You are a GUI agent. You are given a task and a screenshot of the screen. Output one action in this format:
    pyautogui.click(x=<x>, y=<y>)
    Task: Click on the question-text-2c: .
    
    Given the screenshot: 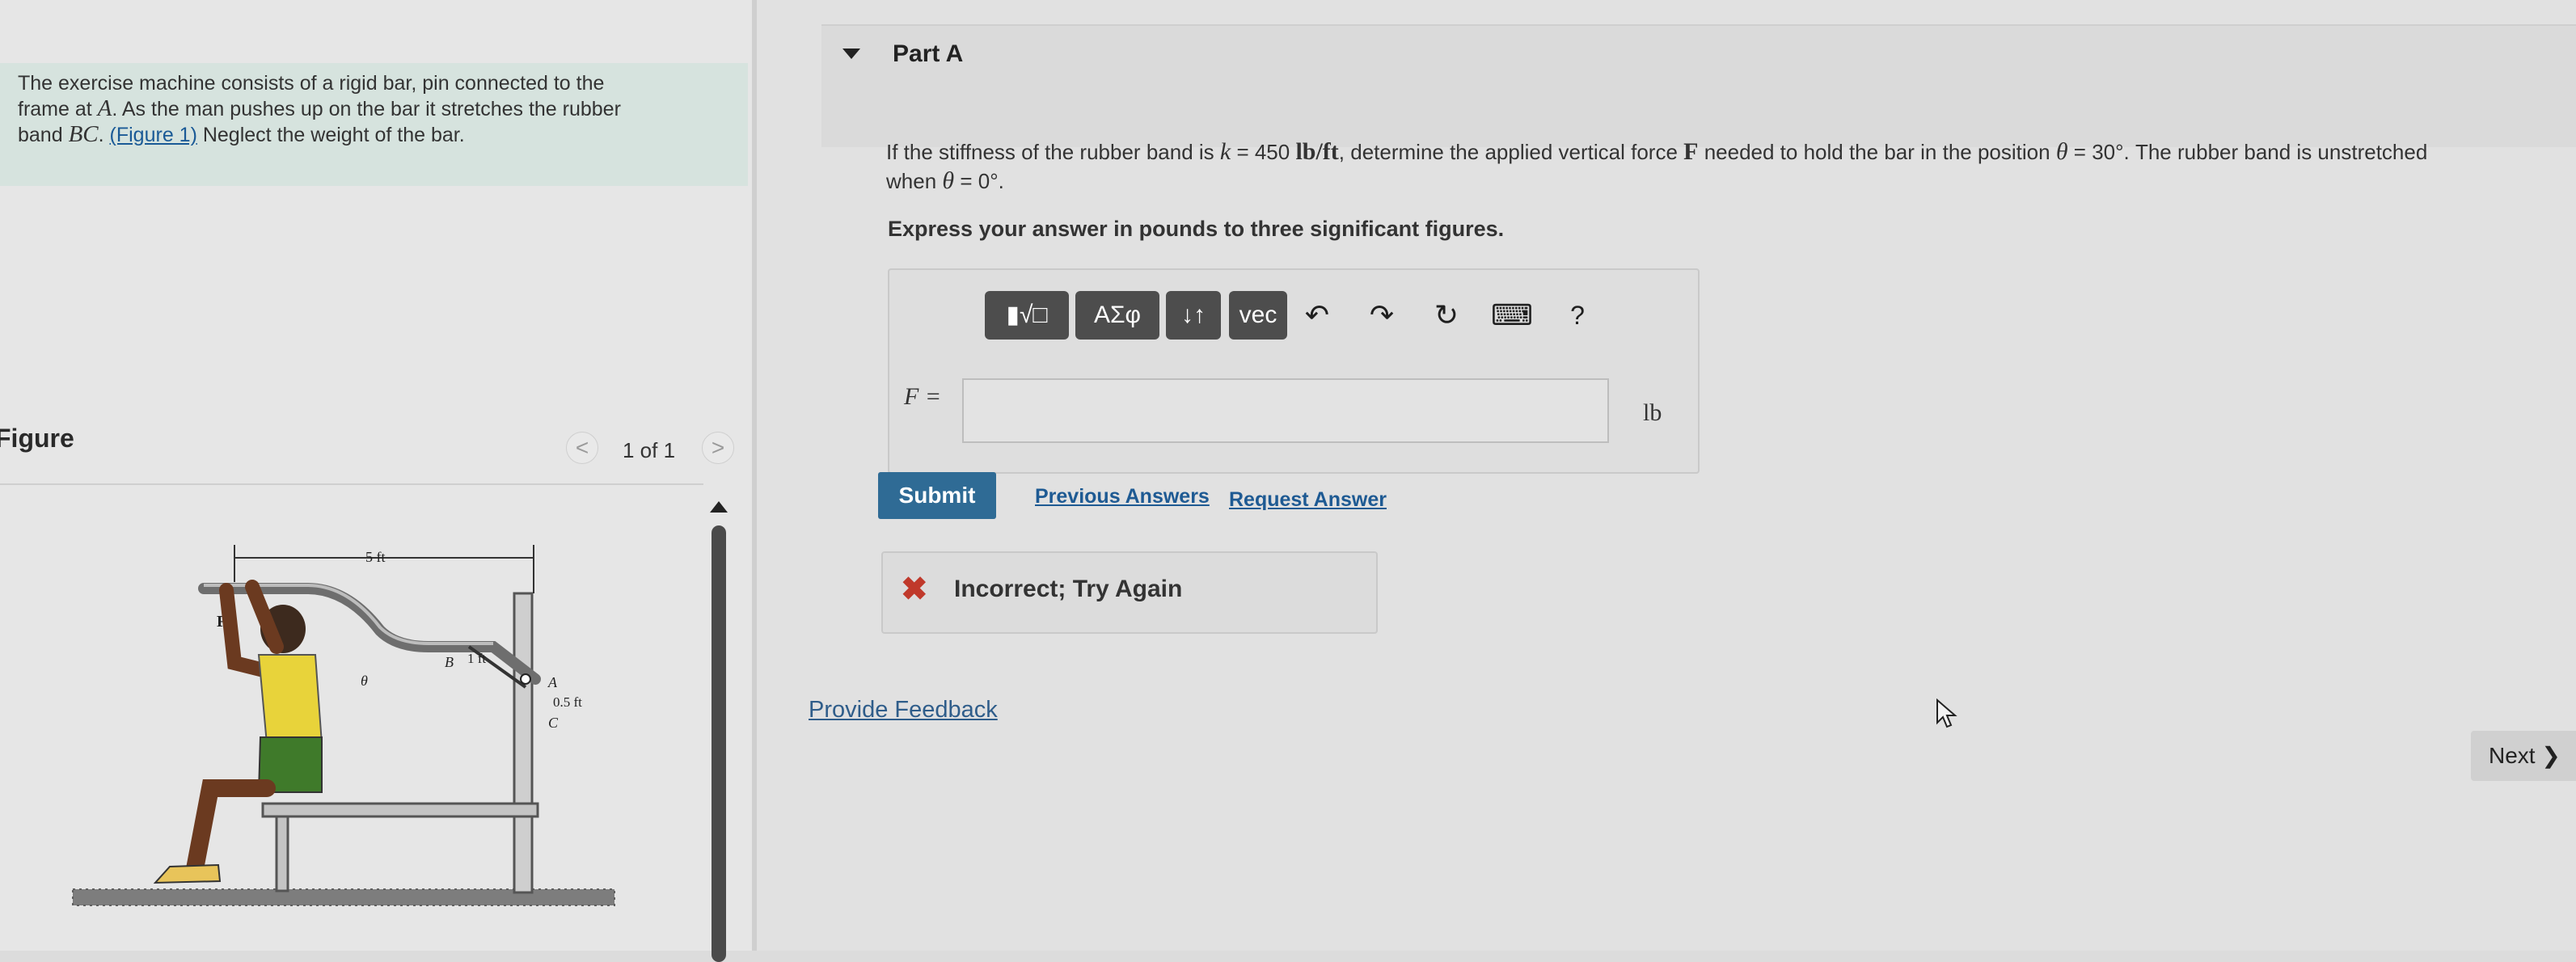 What is the action you would take?
    pyautogui.click(x=1001, y=181)
    